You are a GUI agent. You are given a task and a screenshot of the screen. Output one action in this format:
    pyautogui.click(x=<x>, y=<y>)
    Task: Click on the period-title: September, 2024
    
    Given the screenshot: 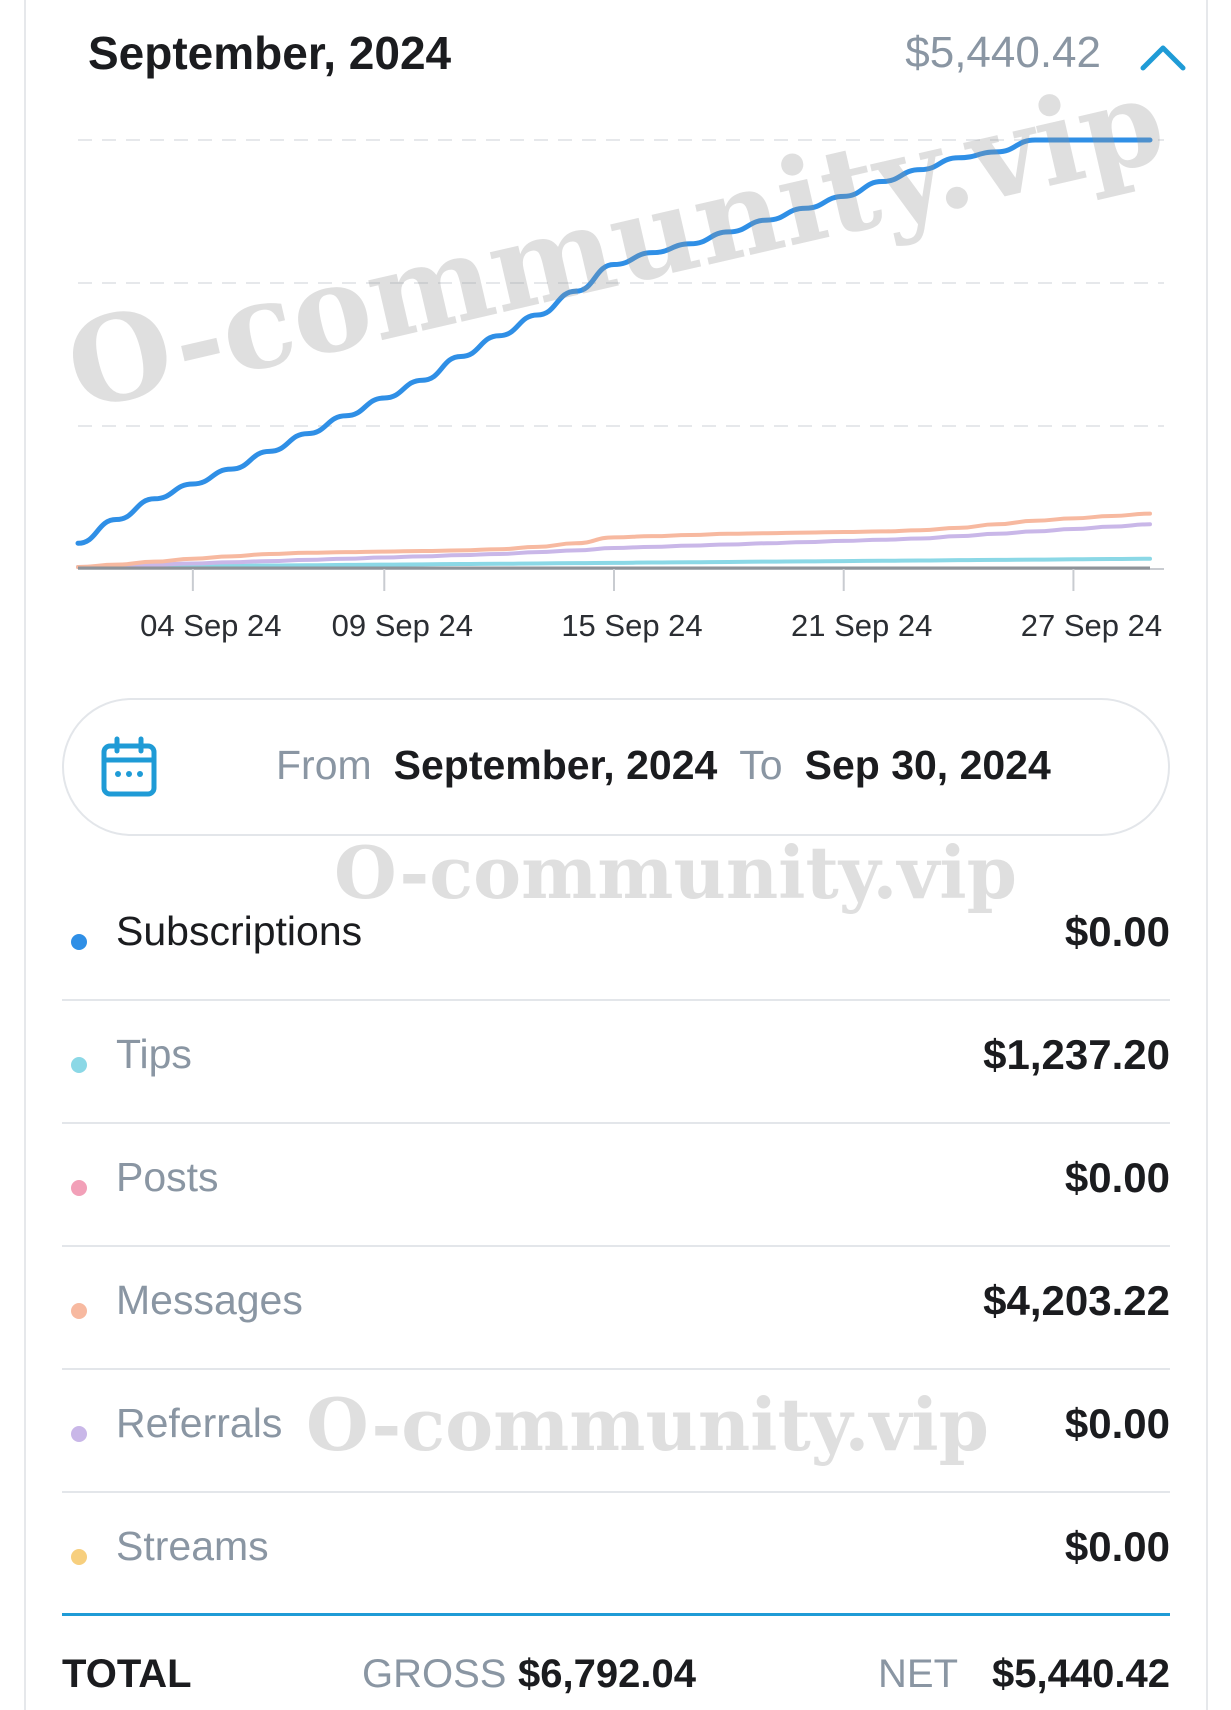 What is the action you would take?
    pyautogui.click(x=270, y=53)
    